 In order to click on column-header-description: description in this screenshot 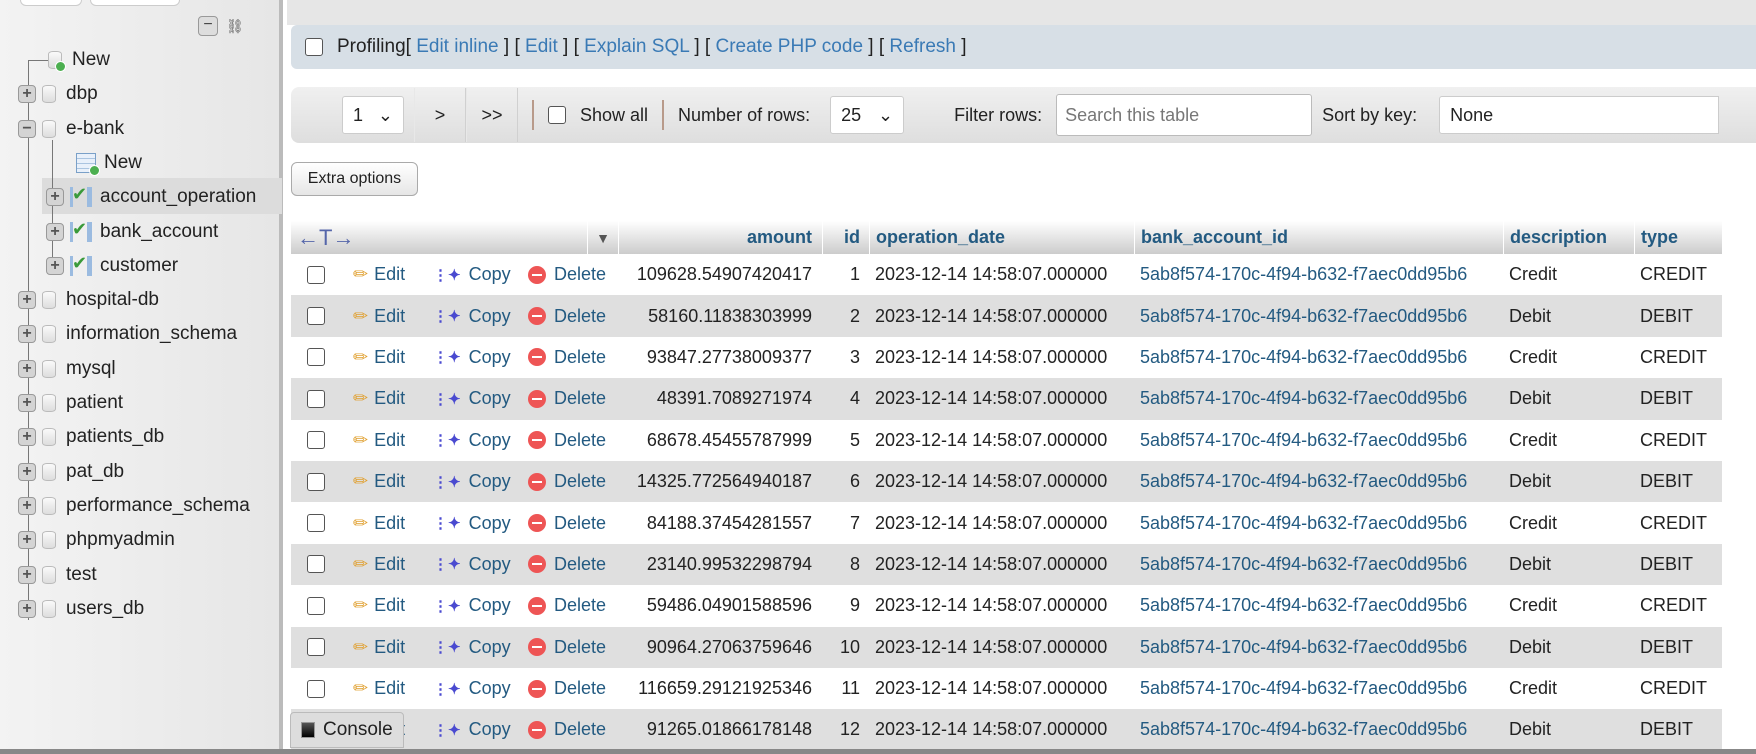, I will do `click(1567, 237)`.